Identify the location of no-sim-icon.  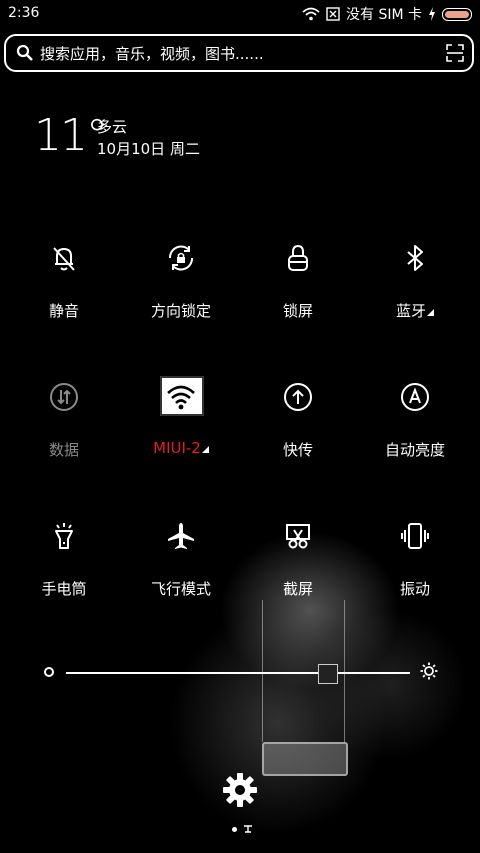
(333, 14).